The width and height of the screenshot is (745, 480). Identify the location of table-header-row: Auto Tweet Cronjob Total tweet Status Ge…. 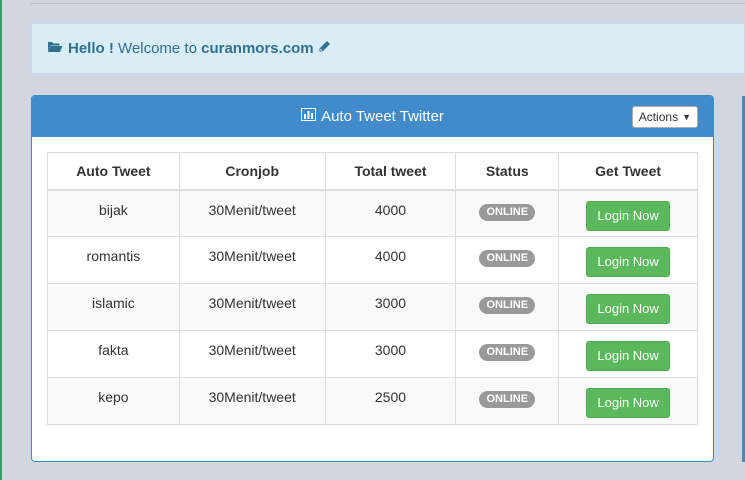
(372, 171).